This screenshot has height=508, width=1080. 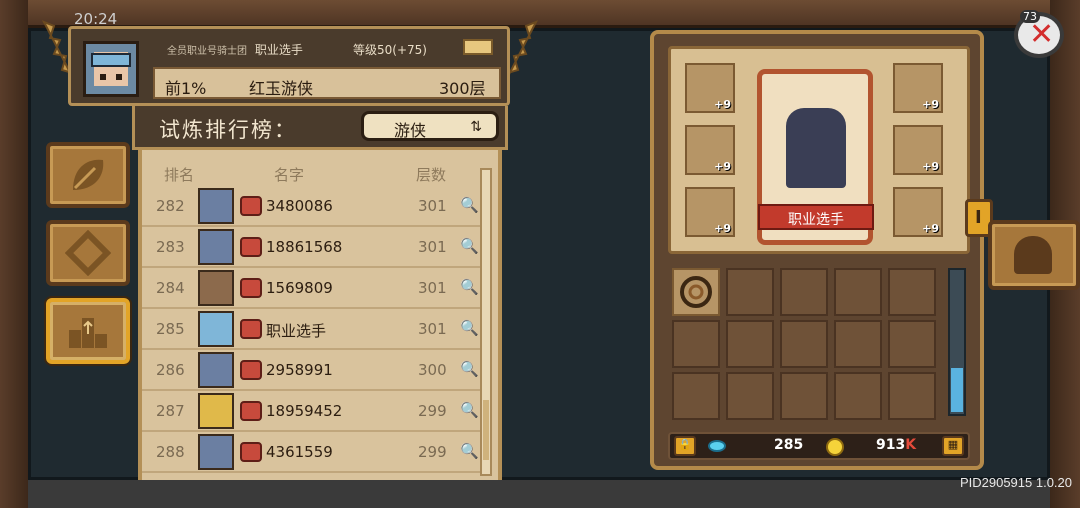 What do you see at coordinates (478, 47) in the screenshot?
I see `id-card-icon` at bounding box center [478, 47].